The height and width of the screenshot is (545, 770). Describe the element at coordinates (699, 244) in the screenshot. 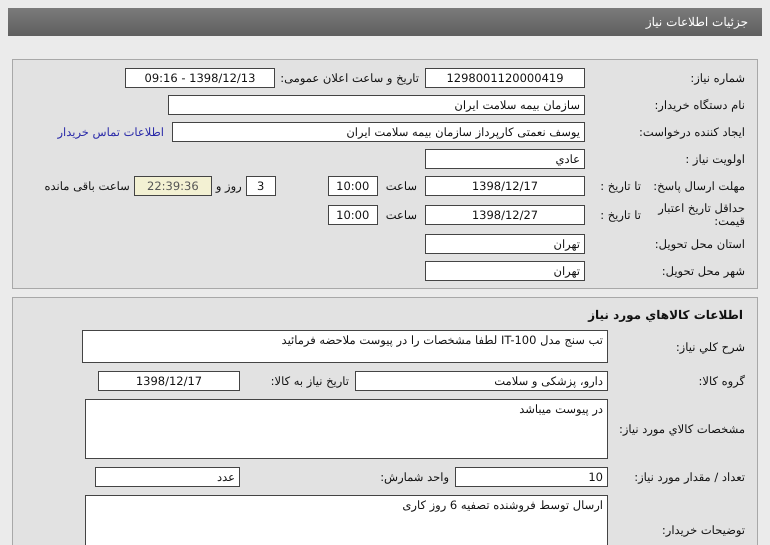

I see `field-label: استان محل تحویل:` at that location.